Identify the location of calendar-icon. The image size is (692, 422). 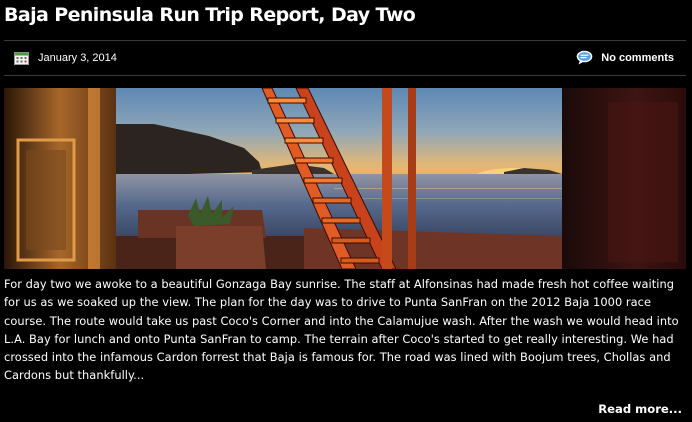
(21, 58).